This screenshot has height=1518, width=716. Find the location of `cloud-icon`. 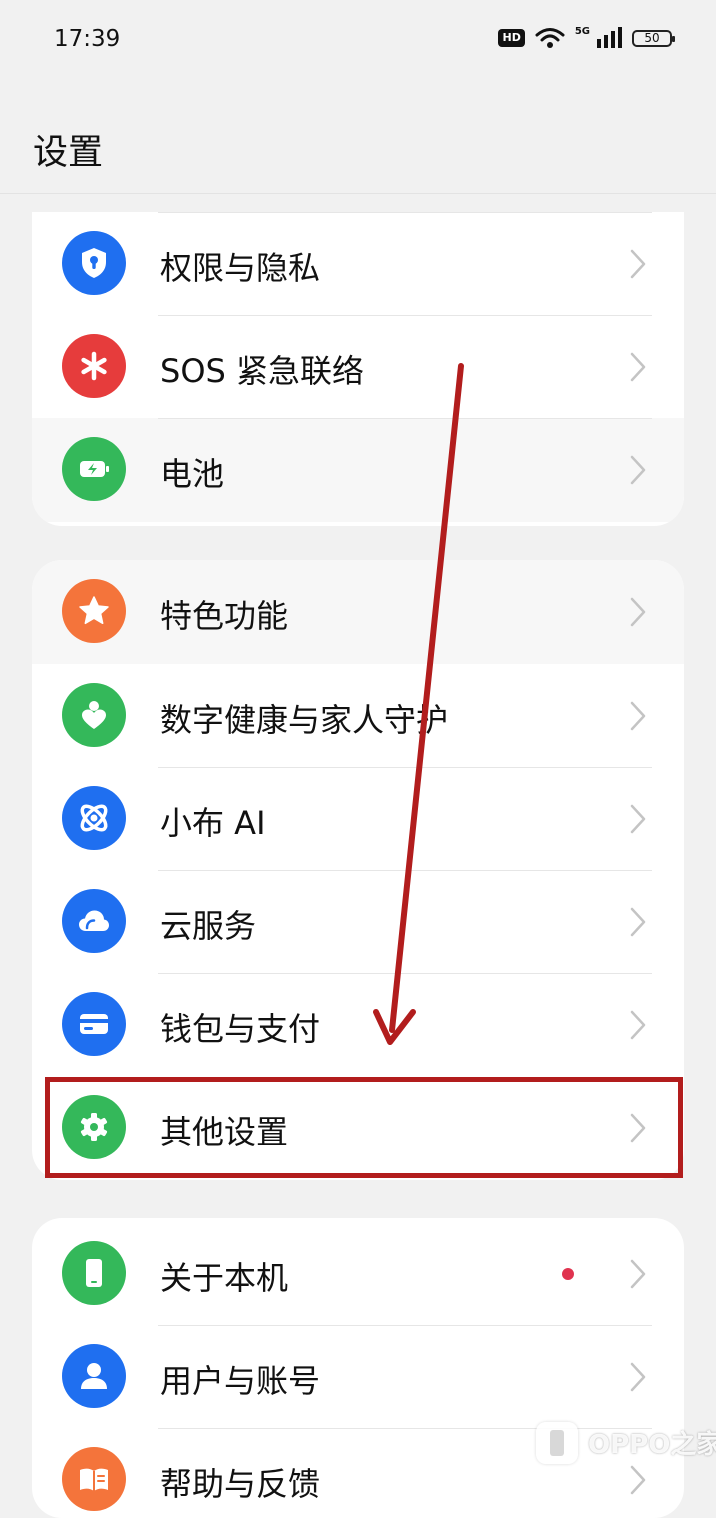

cloud-icon is located at coordinates (94, 921).